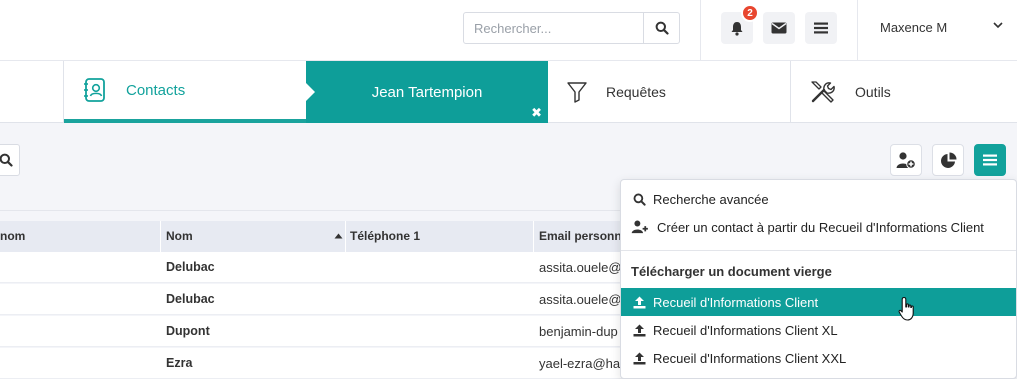 The width and height of the screenshot is (1017, 379). Describe the element at coordinates (315, 236) in the screenshot. I see `table-header: nom Nom Téléphone 1 Email personn` at that location.